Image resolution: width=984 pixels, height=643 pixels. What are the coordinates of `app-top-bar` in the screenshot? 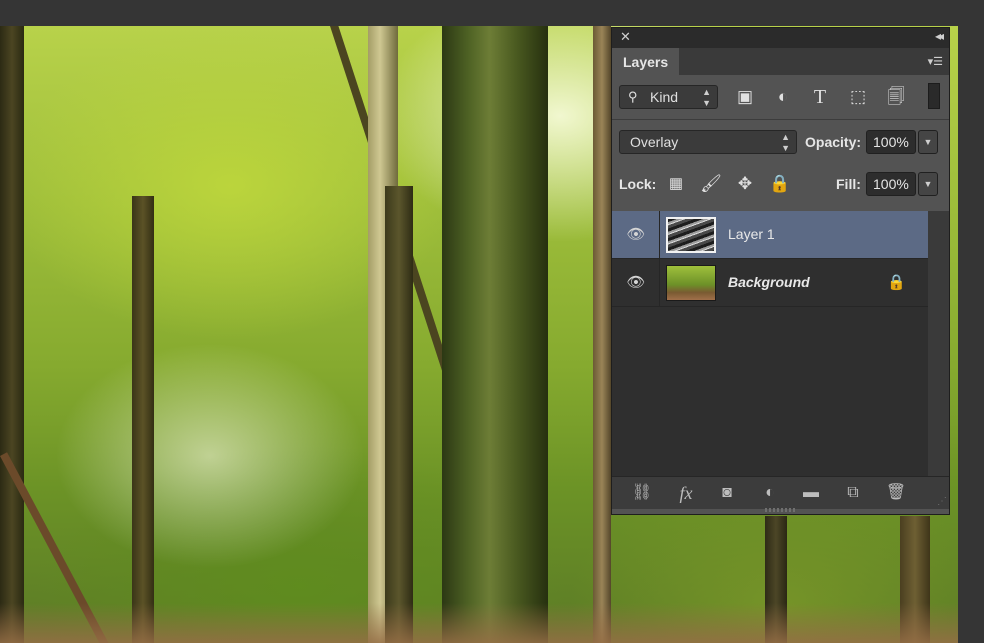 It's located at (492, 13).